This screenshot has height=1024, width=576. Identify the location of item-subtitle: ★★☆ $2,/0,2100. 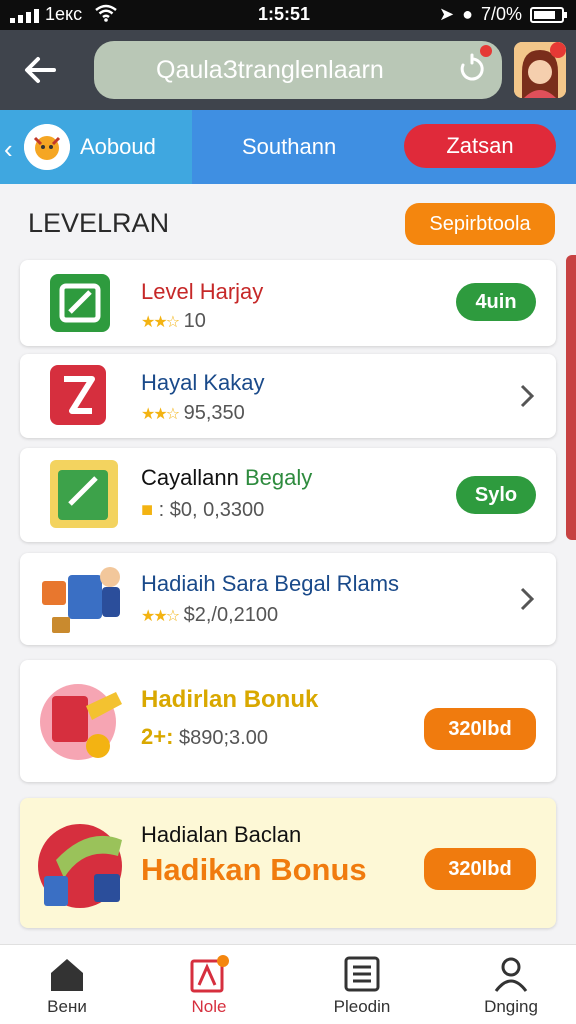
(210, 615).